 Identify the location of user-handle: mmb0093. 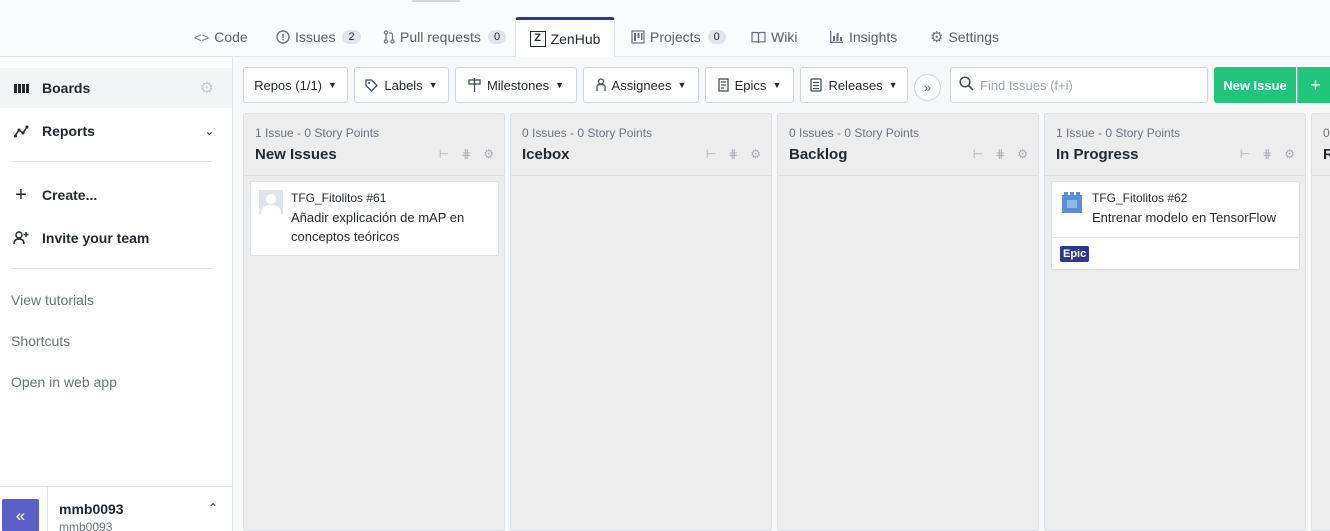
(86, 525).